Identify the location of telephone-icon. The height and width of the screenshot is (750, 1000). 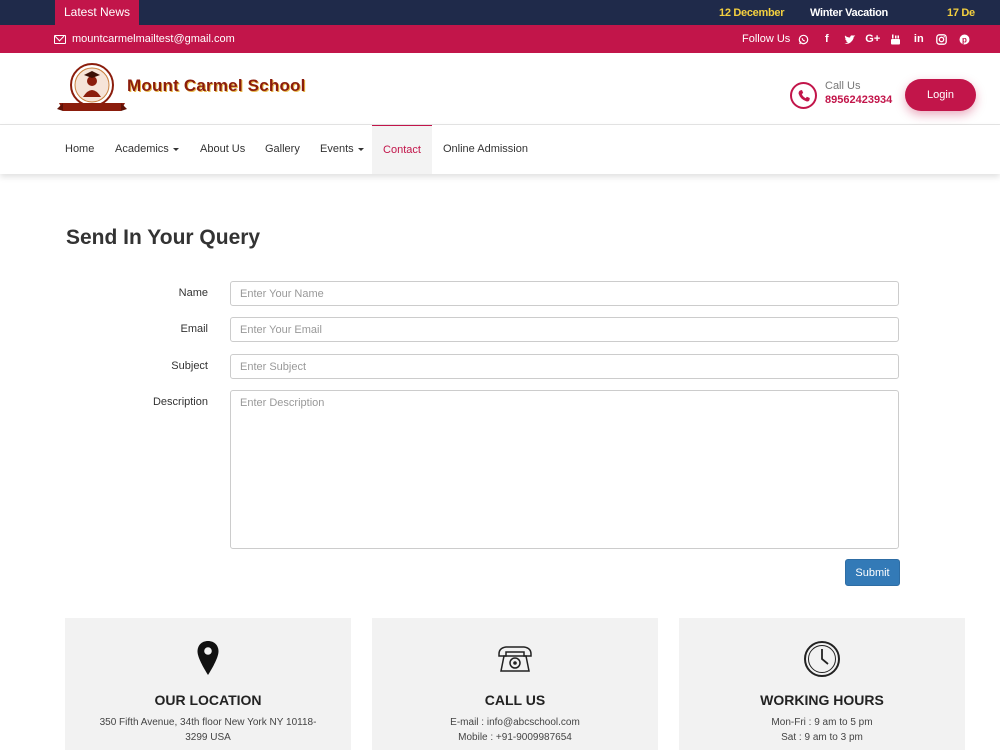
(515, 659).